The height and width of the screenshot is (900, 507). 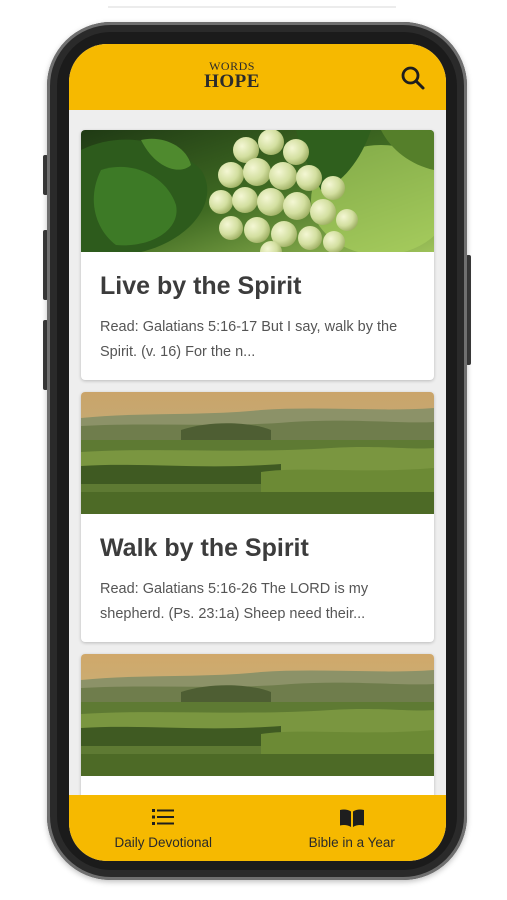 I want to click on words-of-hope-logo: WORDS HOPE, so click(x=232, y=76).